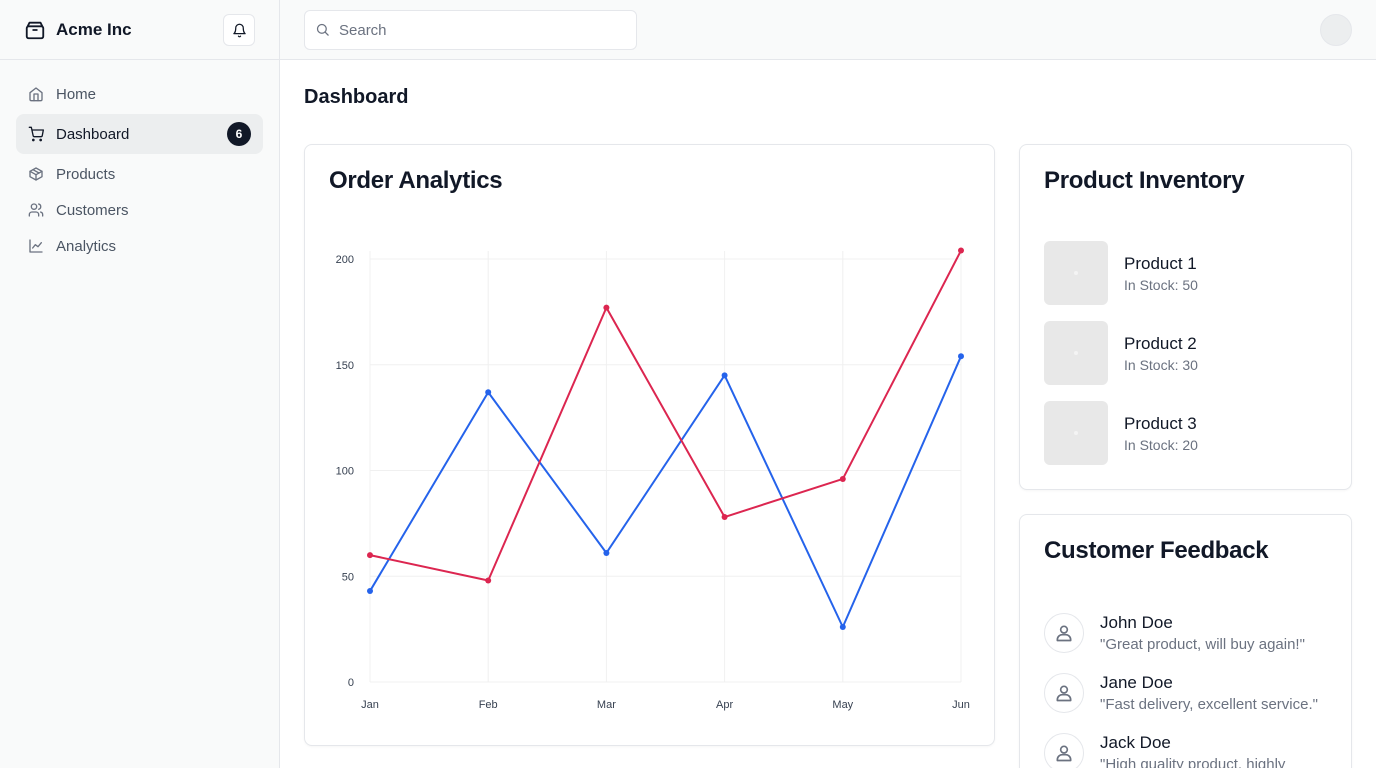  I want to click on search-box, so click(470, 30).